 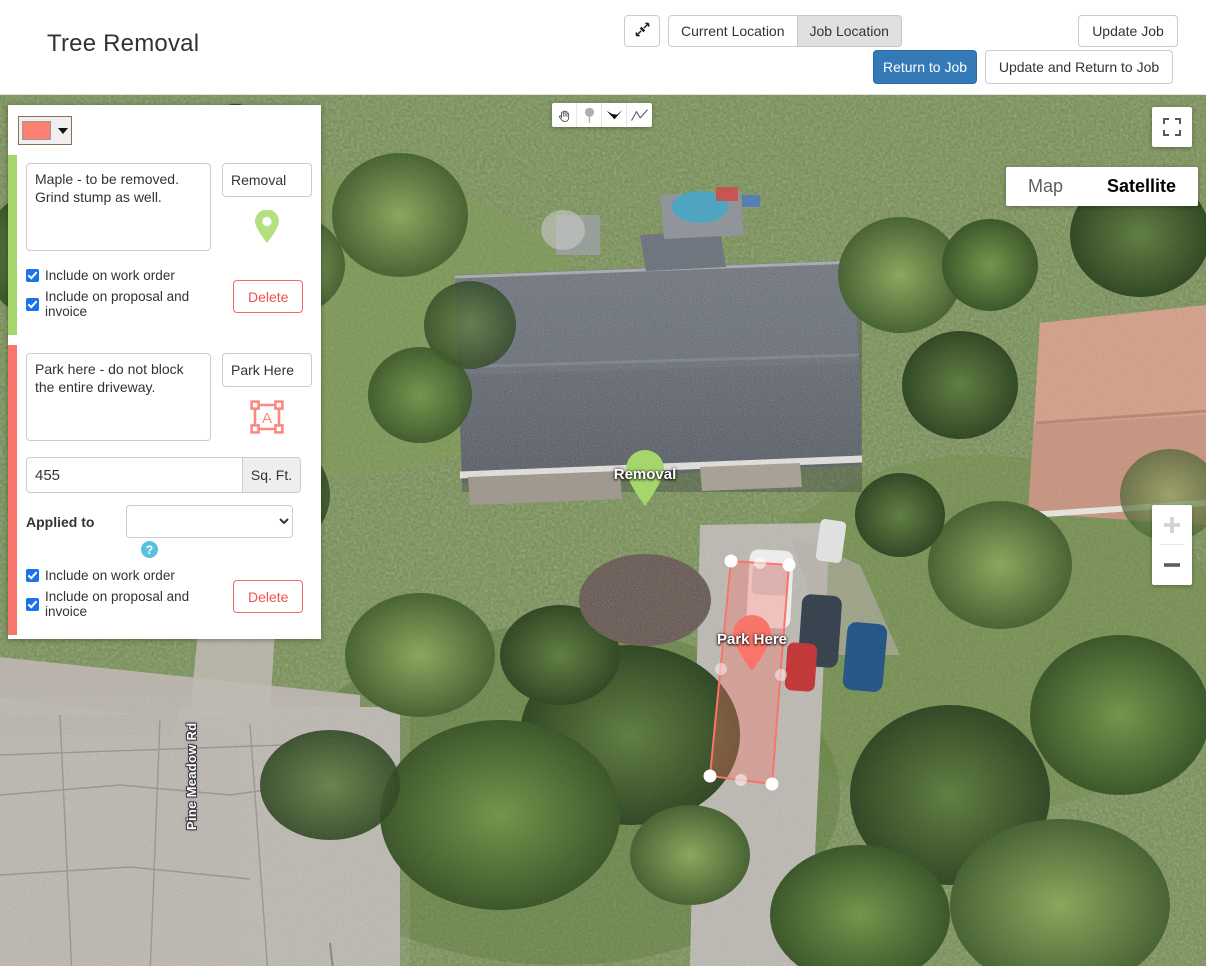 I want to click on diagonal-arrows-icon, so click(x=642, y=31).